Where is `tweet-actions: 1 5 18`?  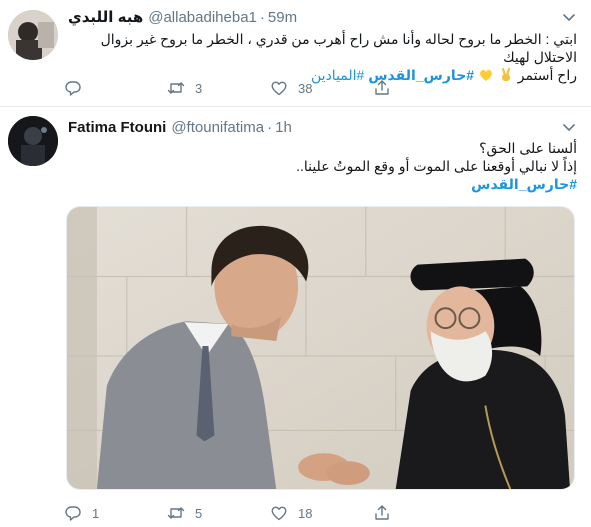
tweet-actions: 1 5 18 is located at coordinates (270, 513).